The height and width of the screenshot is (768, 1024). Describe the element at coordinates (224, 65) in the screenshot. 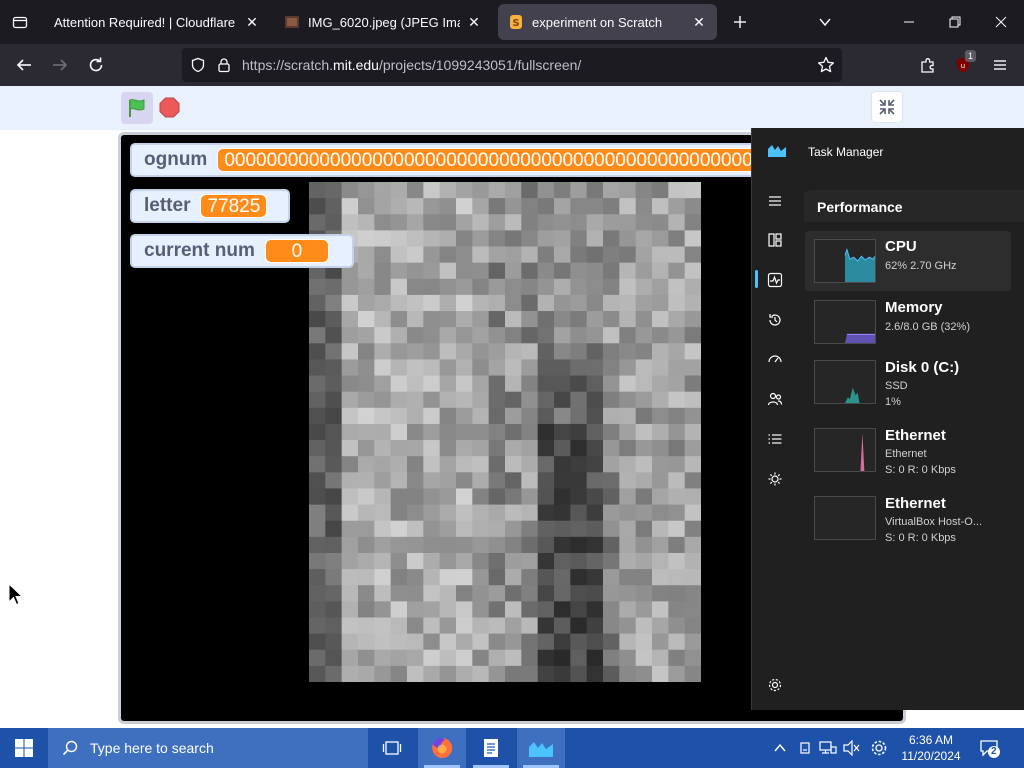

I see `lock-icon` at that location.